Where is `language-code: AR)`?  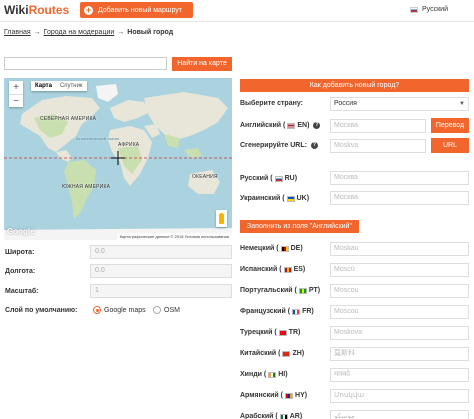
language-code: AR) is located at coordinates (296, 416).